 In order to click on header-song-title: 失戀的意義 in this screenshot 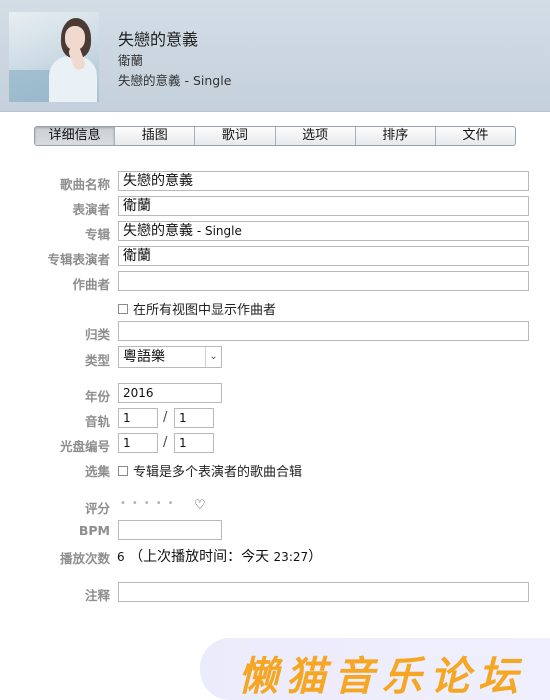, I will do `click(158, 39)`.